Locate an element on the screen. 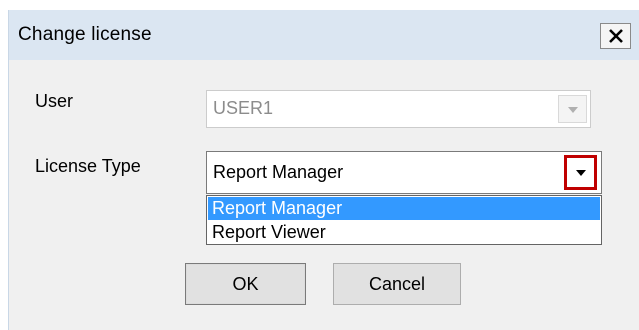  license-type-value: Report Manager is located at coordinates (278, 172).